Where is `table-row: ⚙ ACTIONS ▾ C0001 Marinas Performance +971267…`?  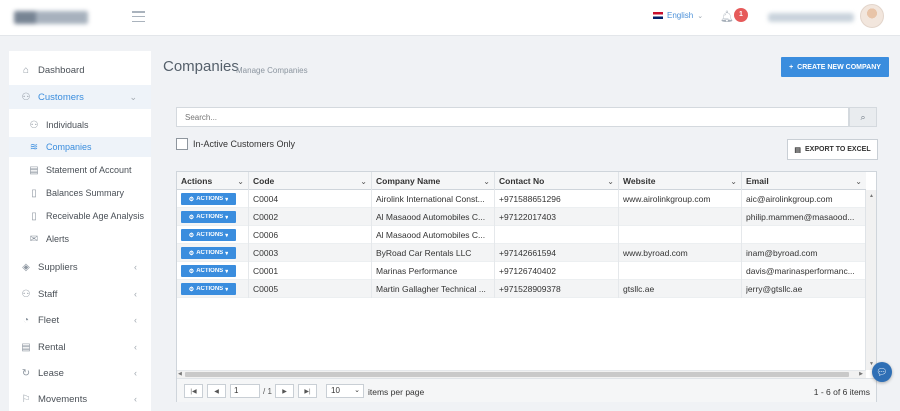
table-row: ⚙ ACTIONS ▾ C0001 Marinas Performance +971267… is located at coordinates (521, 271).